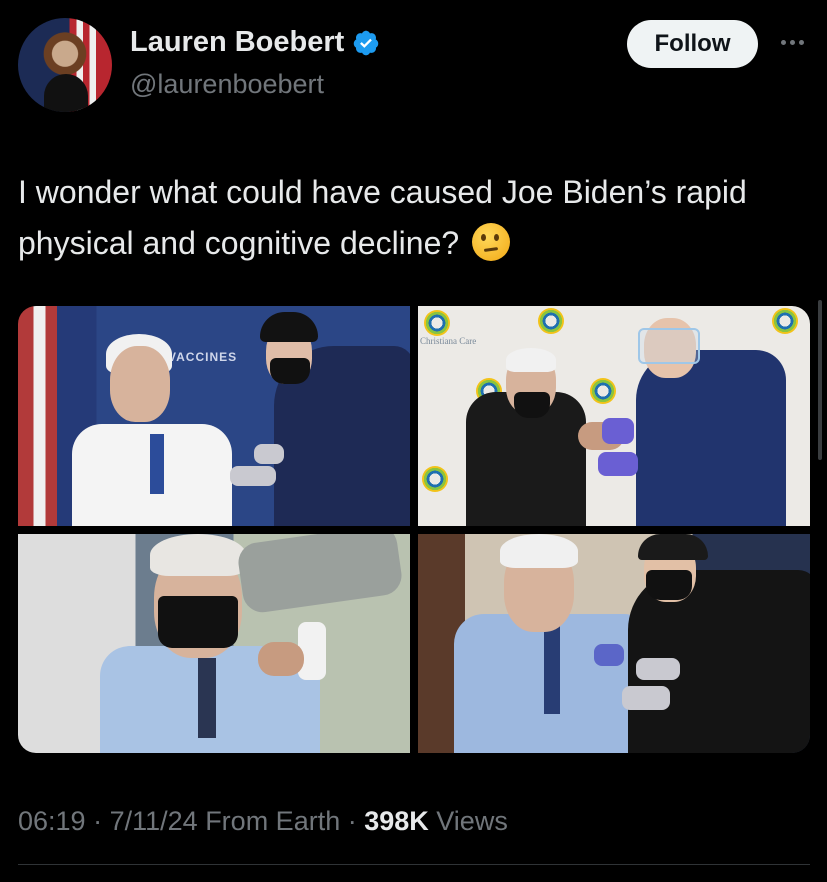 This screenshot has height=882, width=827. Describe the element at coordinates (154, 821) in the screenshot. I see `tweet-date: 7/11/24` at that location.